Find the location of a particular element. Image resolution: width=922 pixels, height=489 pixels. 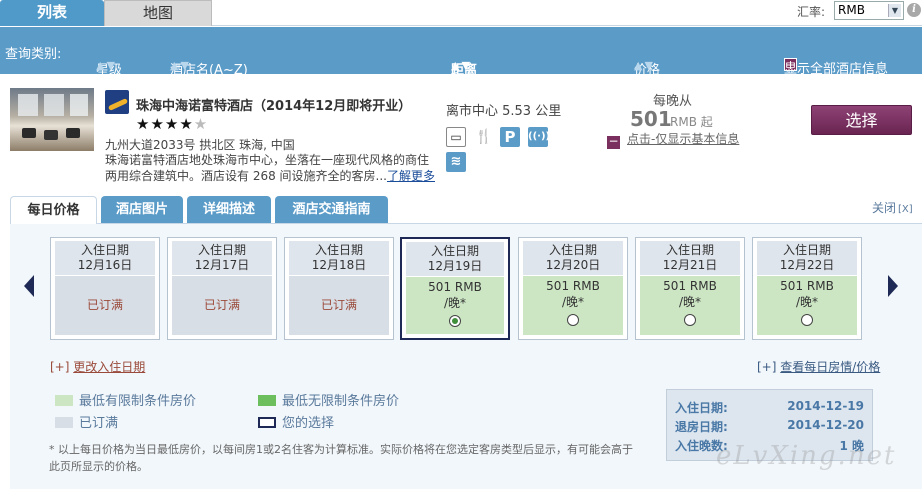

day-cell: 入住日期 12月17日 已订满 is located at coordinates (222, 288).